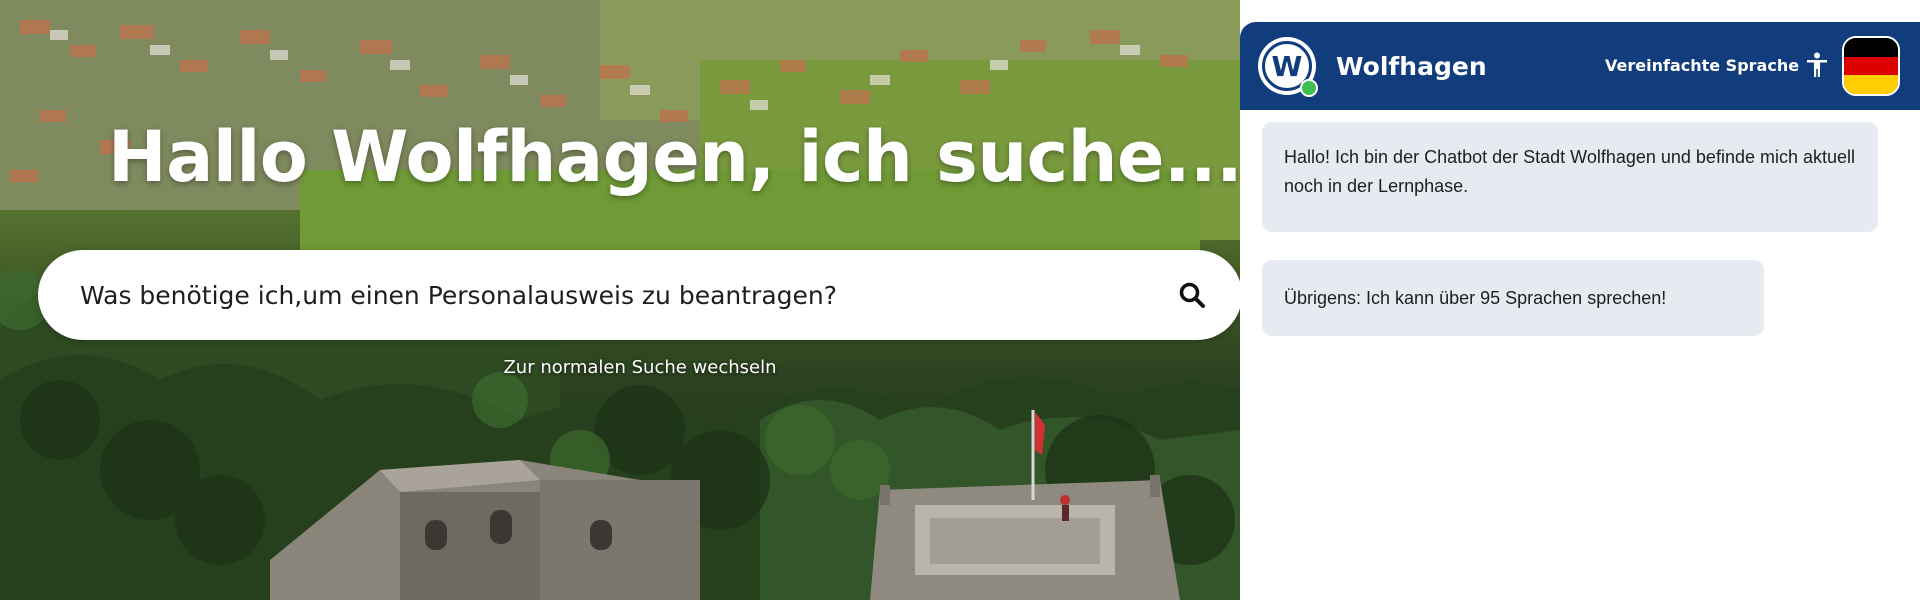  Describe the element at coordinates (1817, 65) in the screenshot. I see `accessibility-person-icon` at that location.